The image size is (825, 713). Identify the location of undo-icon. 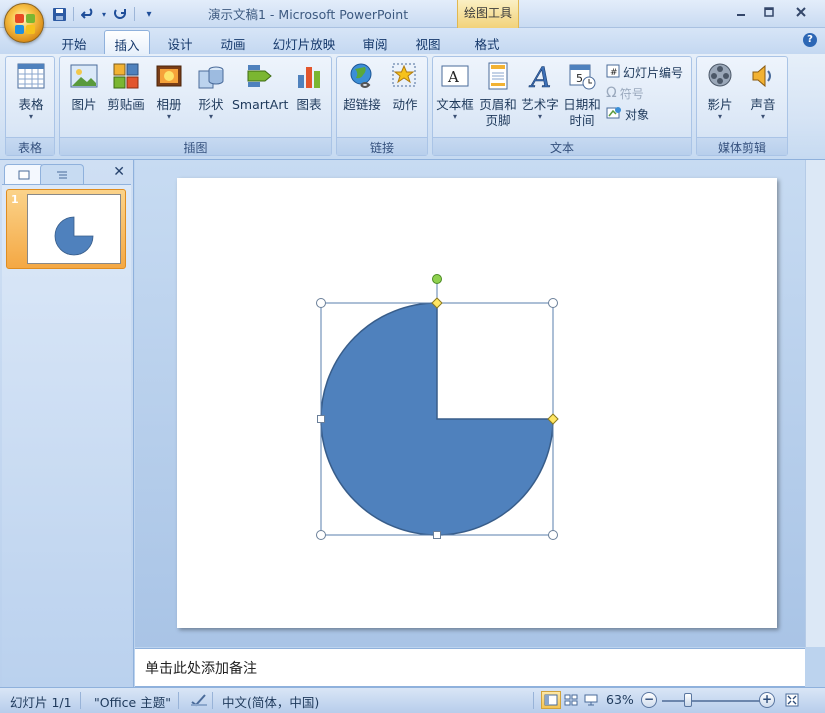
(88, 14).